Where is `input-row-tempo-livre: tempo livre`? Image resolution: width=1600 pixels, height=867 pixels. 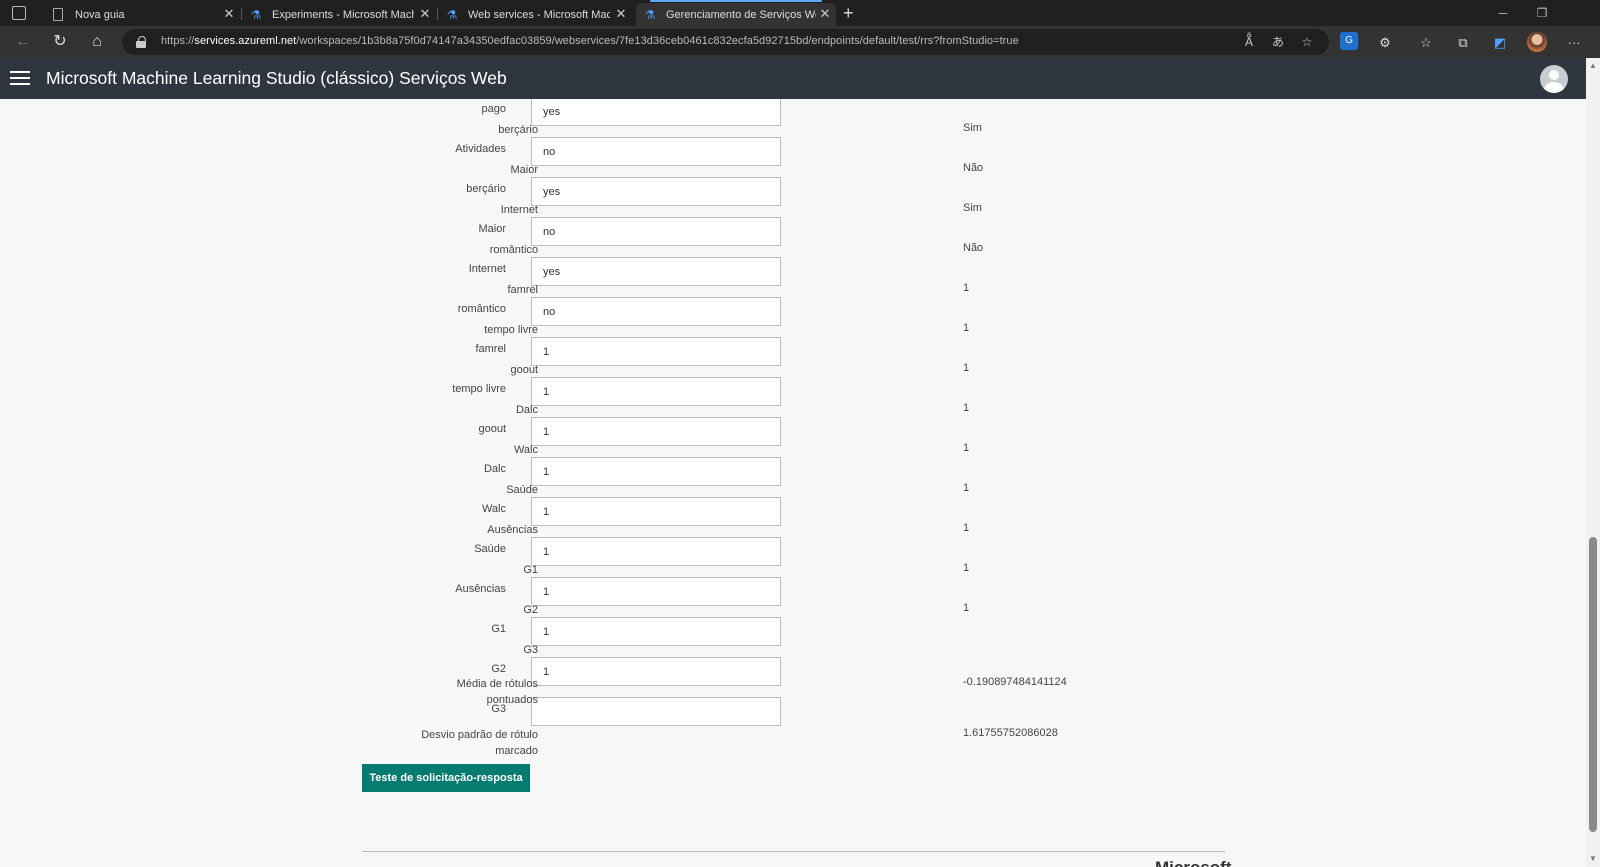 input-row-tempo-livre: tempo livre is located at coordinates (400, 392).